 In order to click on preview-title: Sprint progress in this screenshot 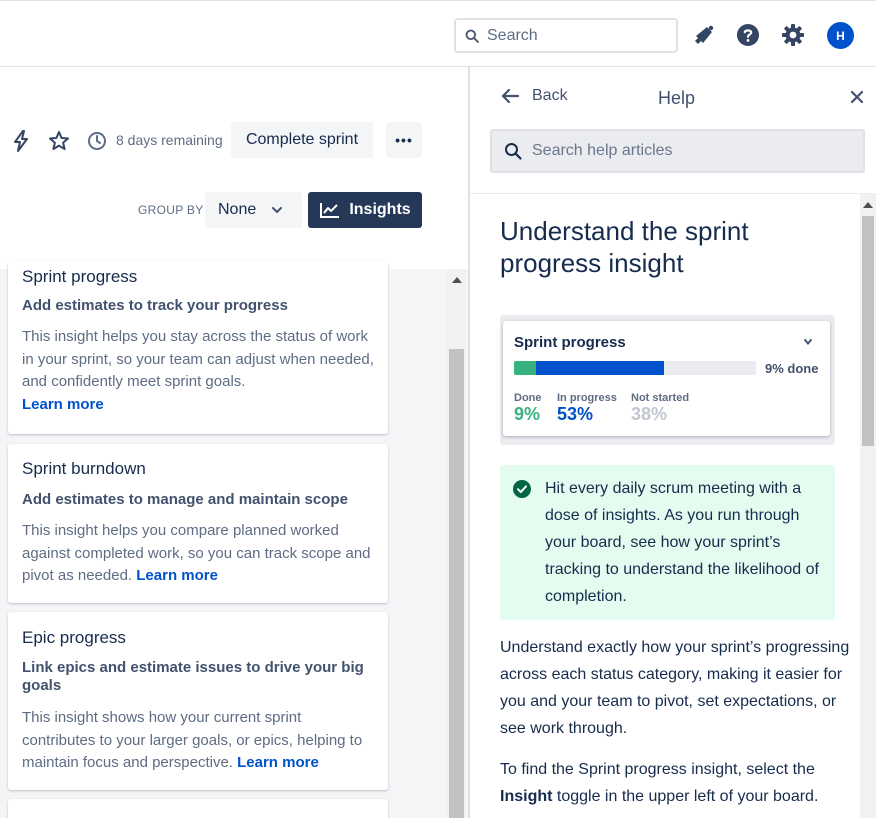, I will do `click(570, 342)`.